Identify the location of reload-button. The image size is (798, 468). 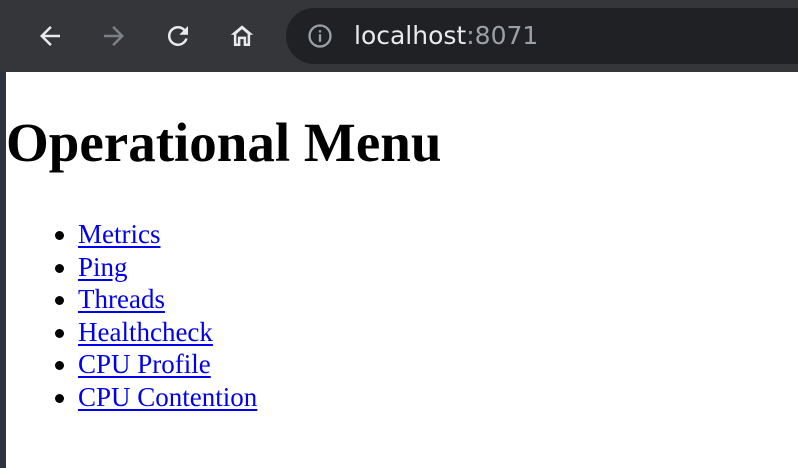
(178, 36).